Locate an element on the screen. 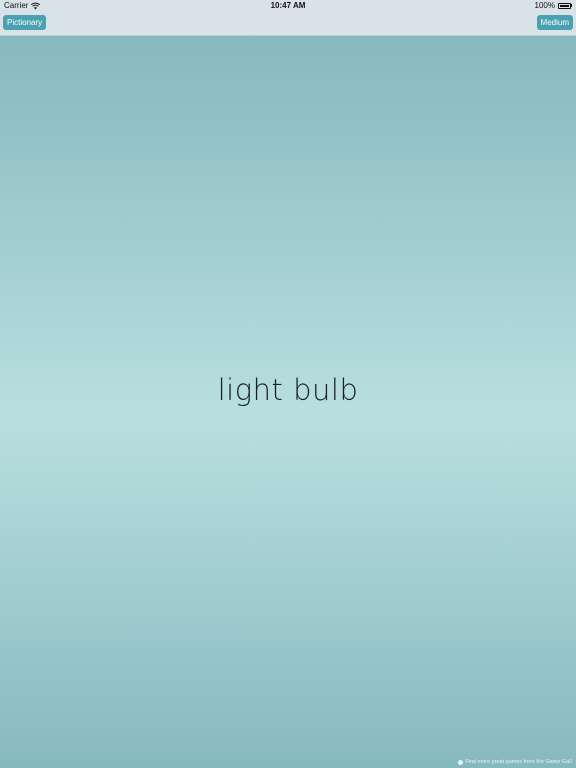  more-games-link: Find more great games from the Game Gal! is located at coordinates (515, 762).